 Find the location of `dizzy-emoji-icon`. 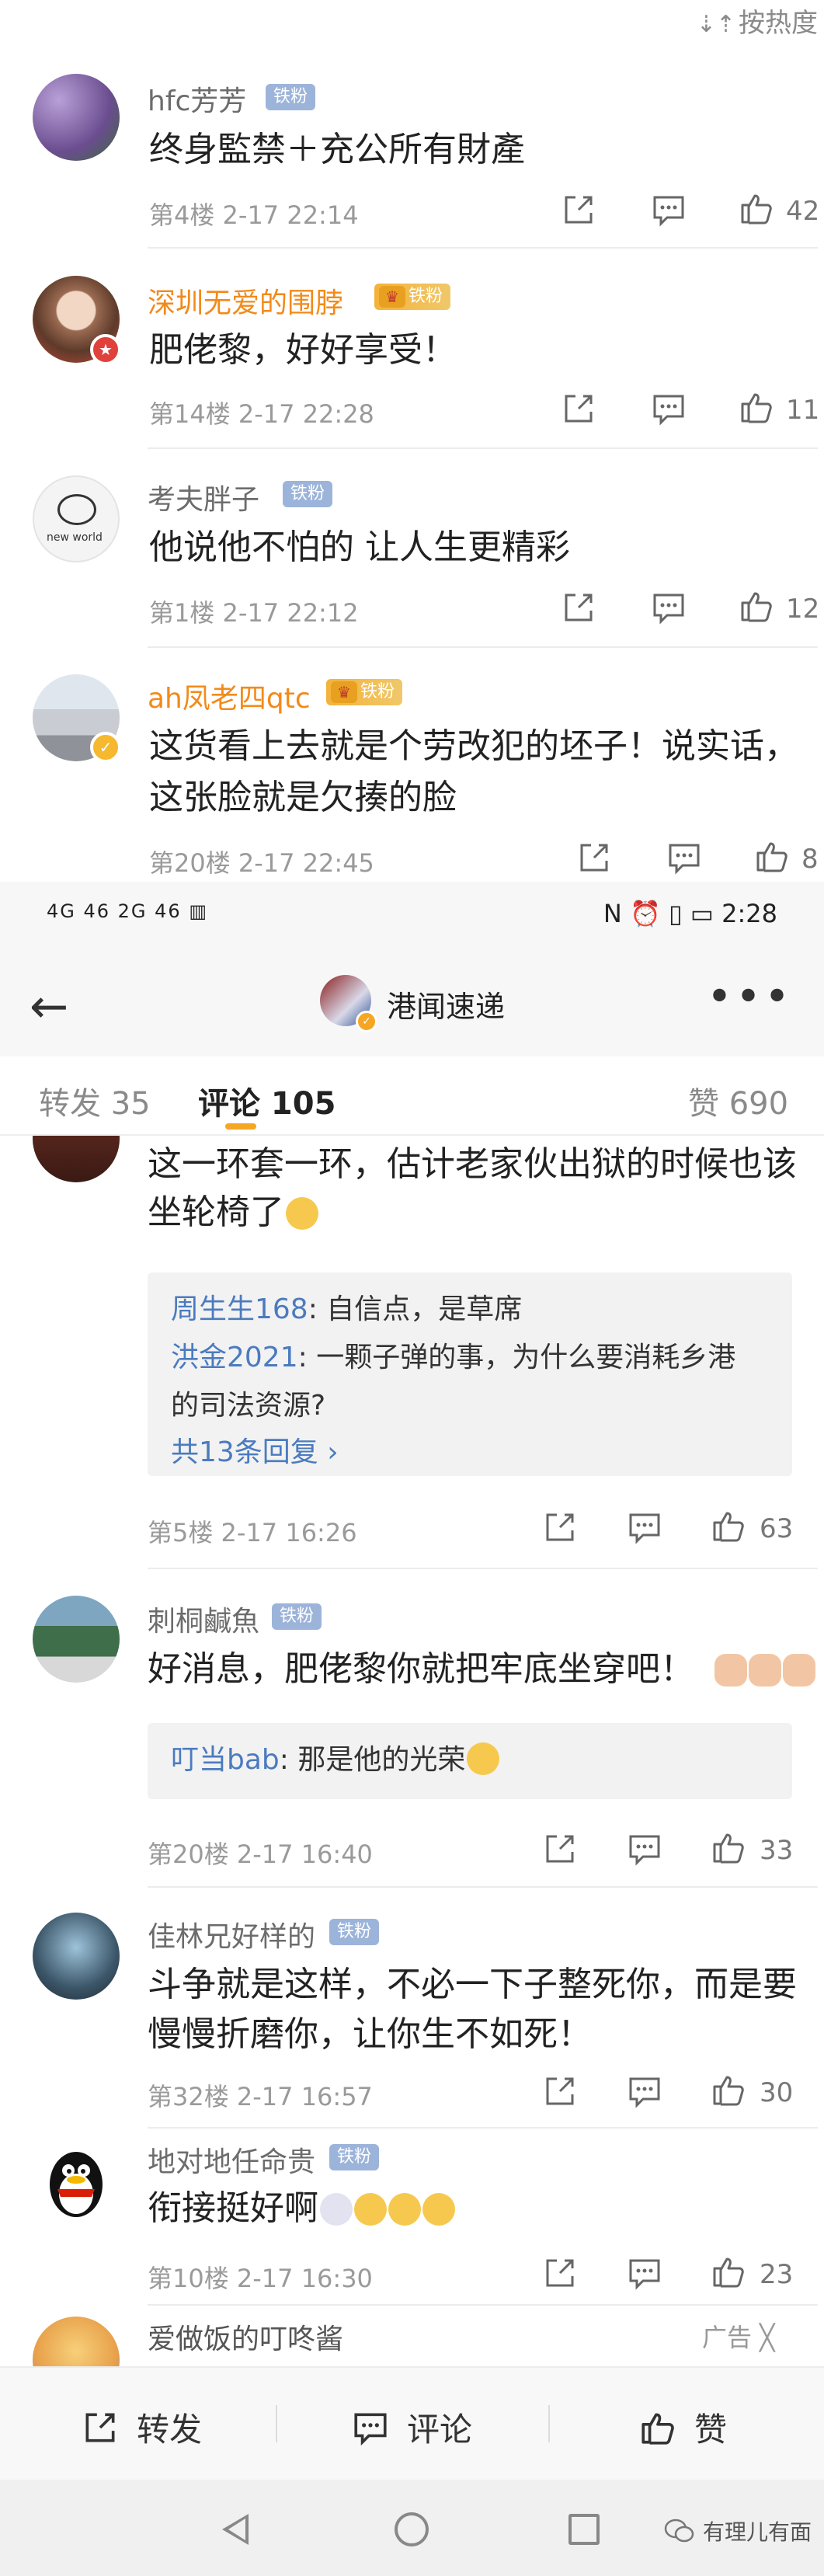

dizzy-emoji-icon is located at coordinates (336, 2209).